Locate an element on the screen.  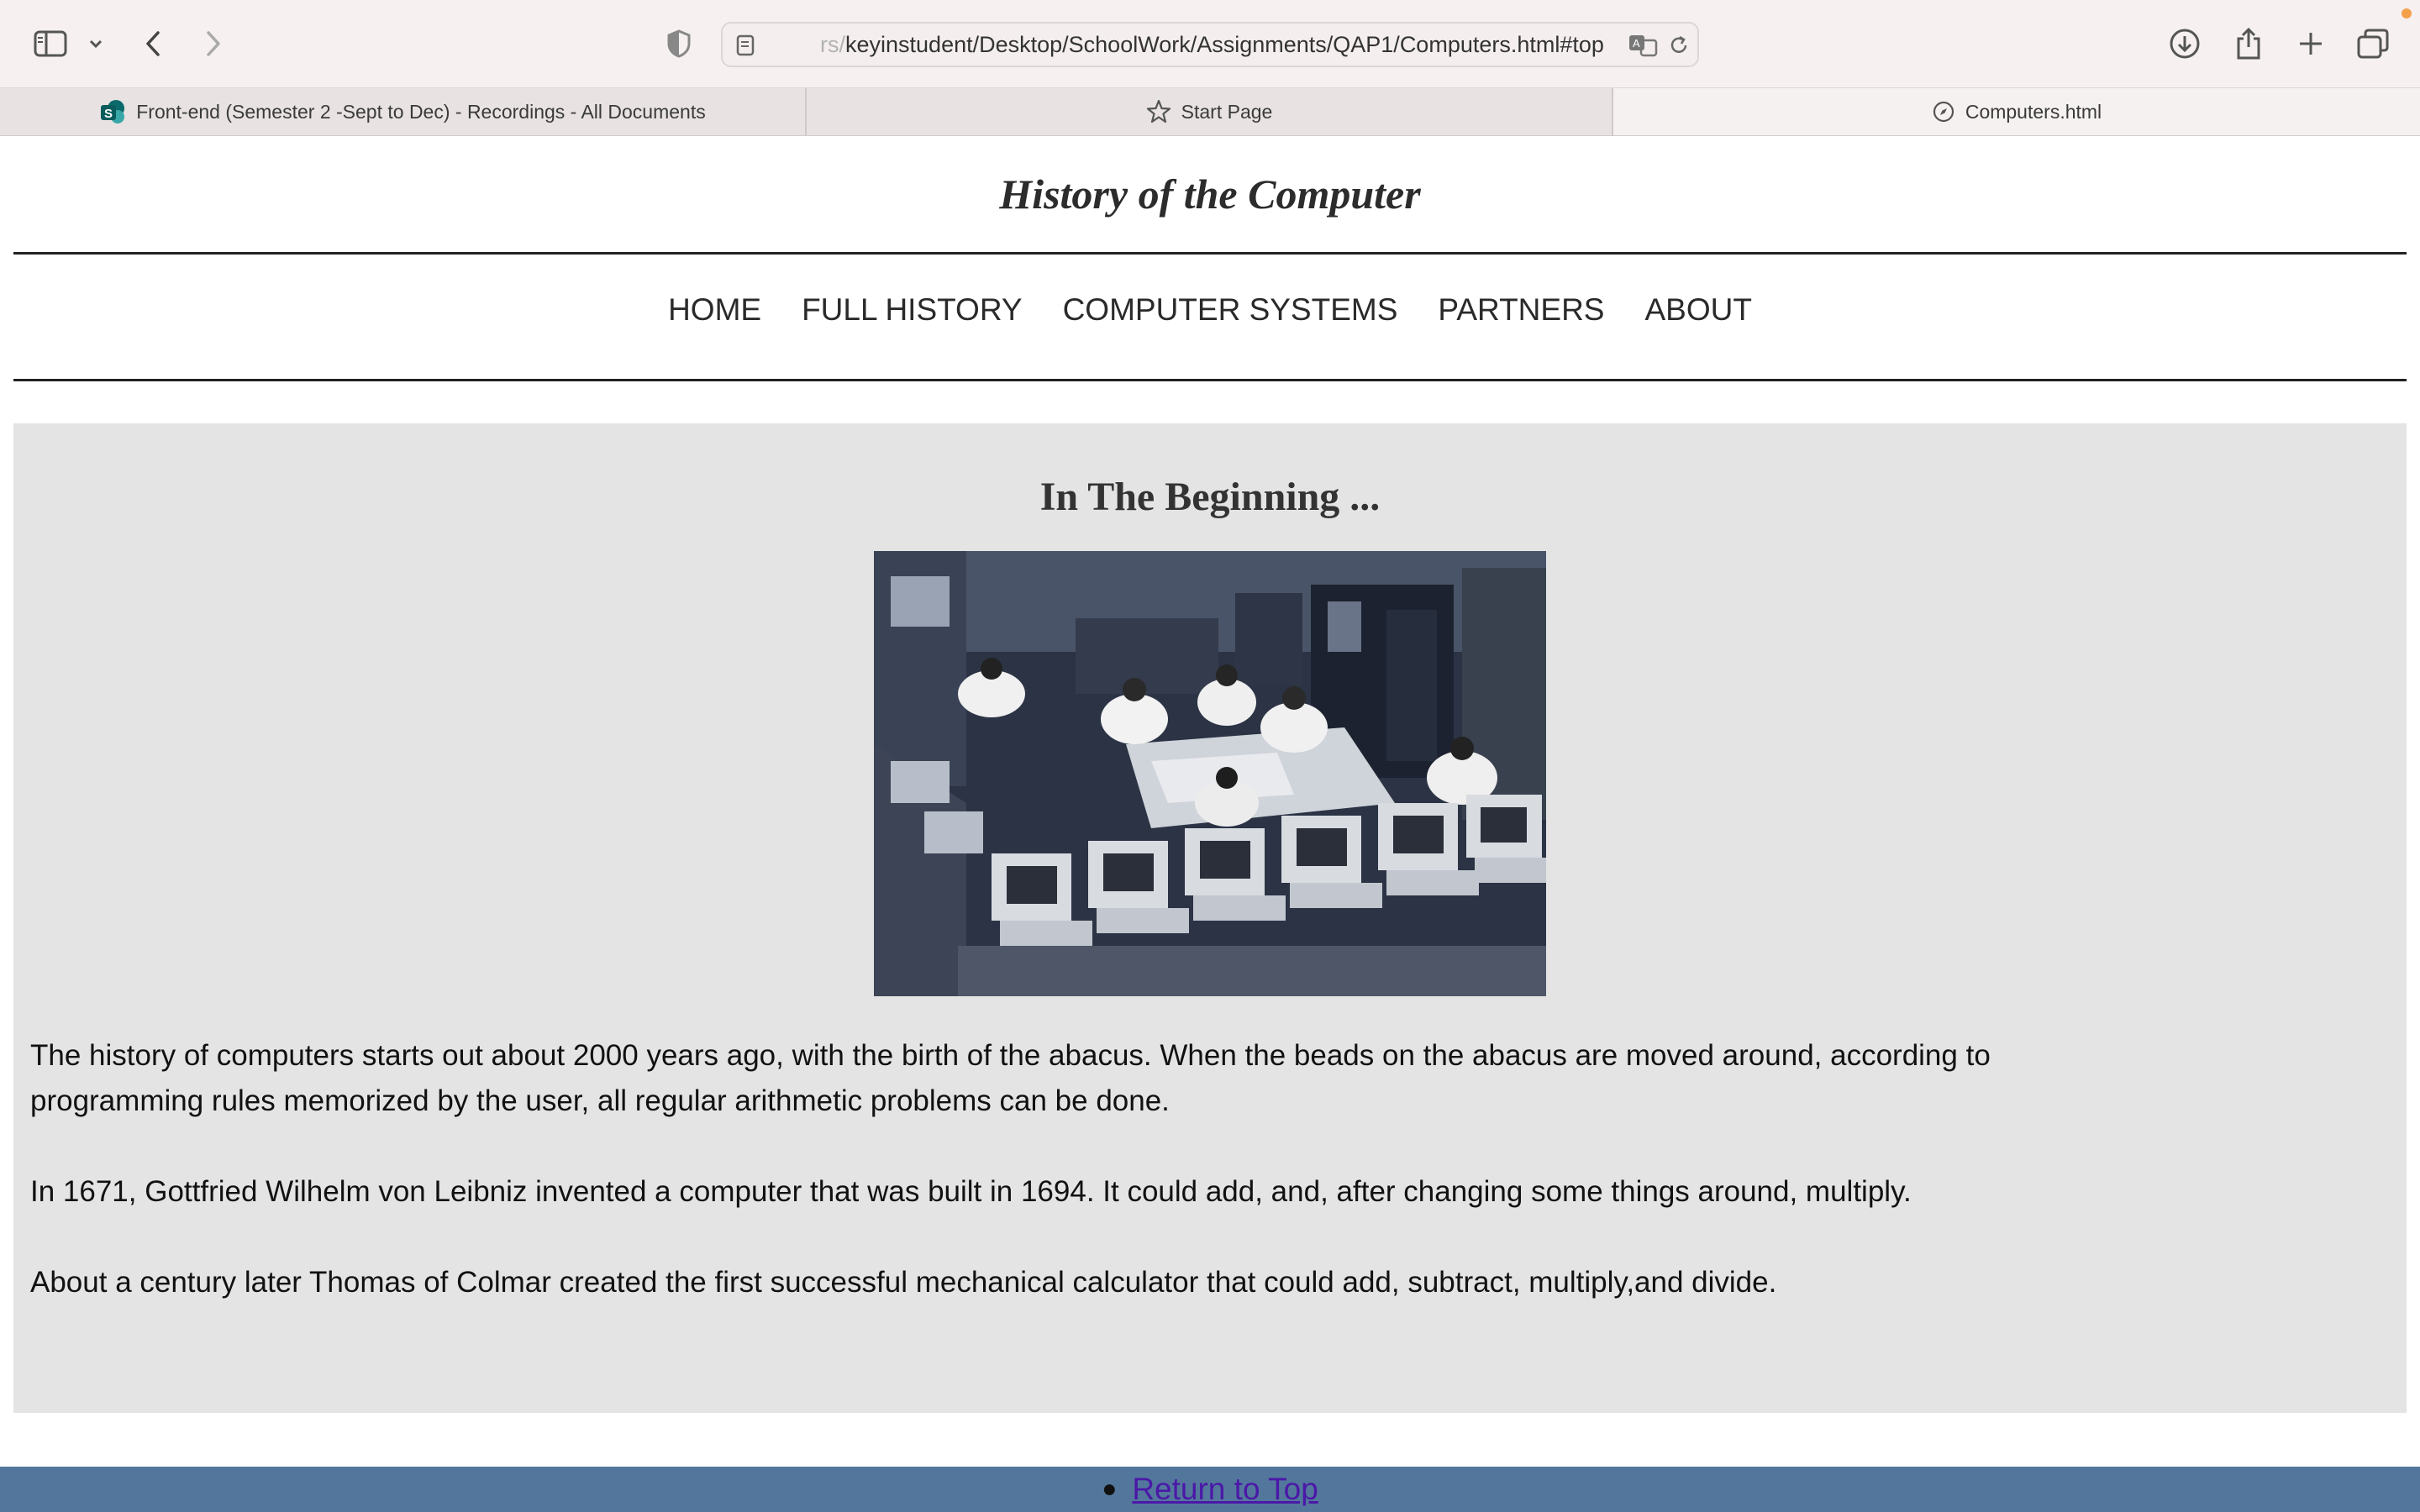
reload-icon is located at coordinates (1679, 45).